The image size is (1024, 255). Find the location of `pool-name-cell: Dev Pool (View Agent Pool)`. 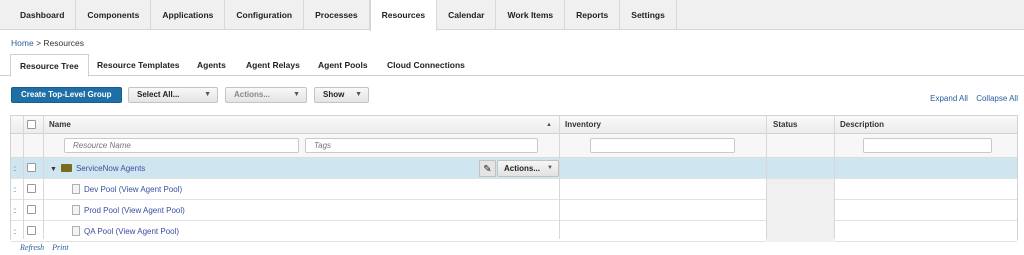

pool-name-cell: Dev Pool (View Agent Pool) is located at coordinates (127, 189).